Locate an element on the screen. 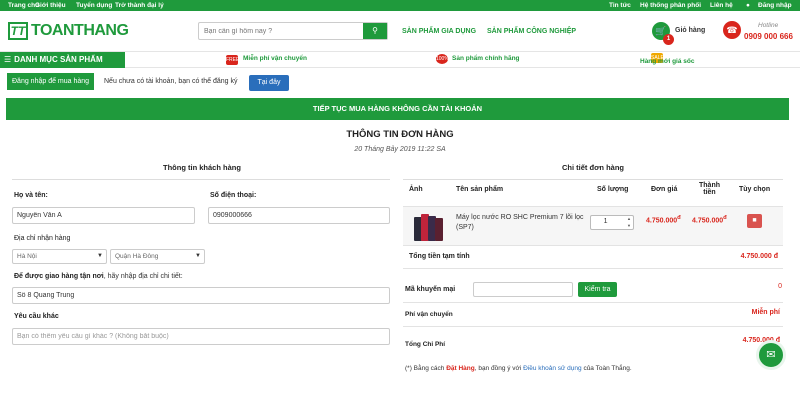 Image resolution: width=800 pixels, height=396 pixels. address-hint-bold: Để được giao hàng tận nơi is located at coordinates (59, 276).